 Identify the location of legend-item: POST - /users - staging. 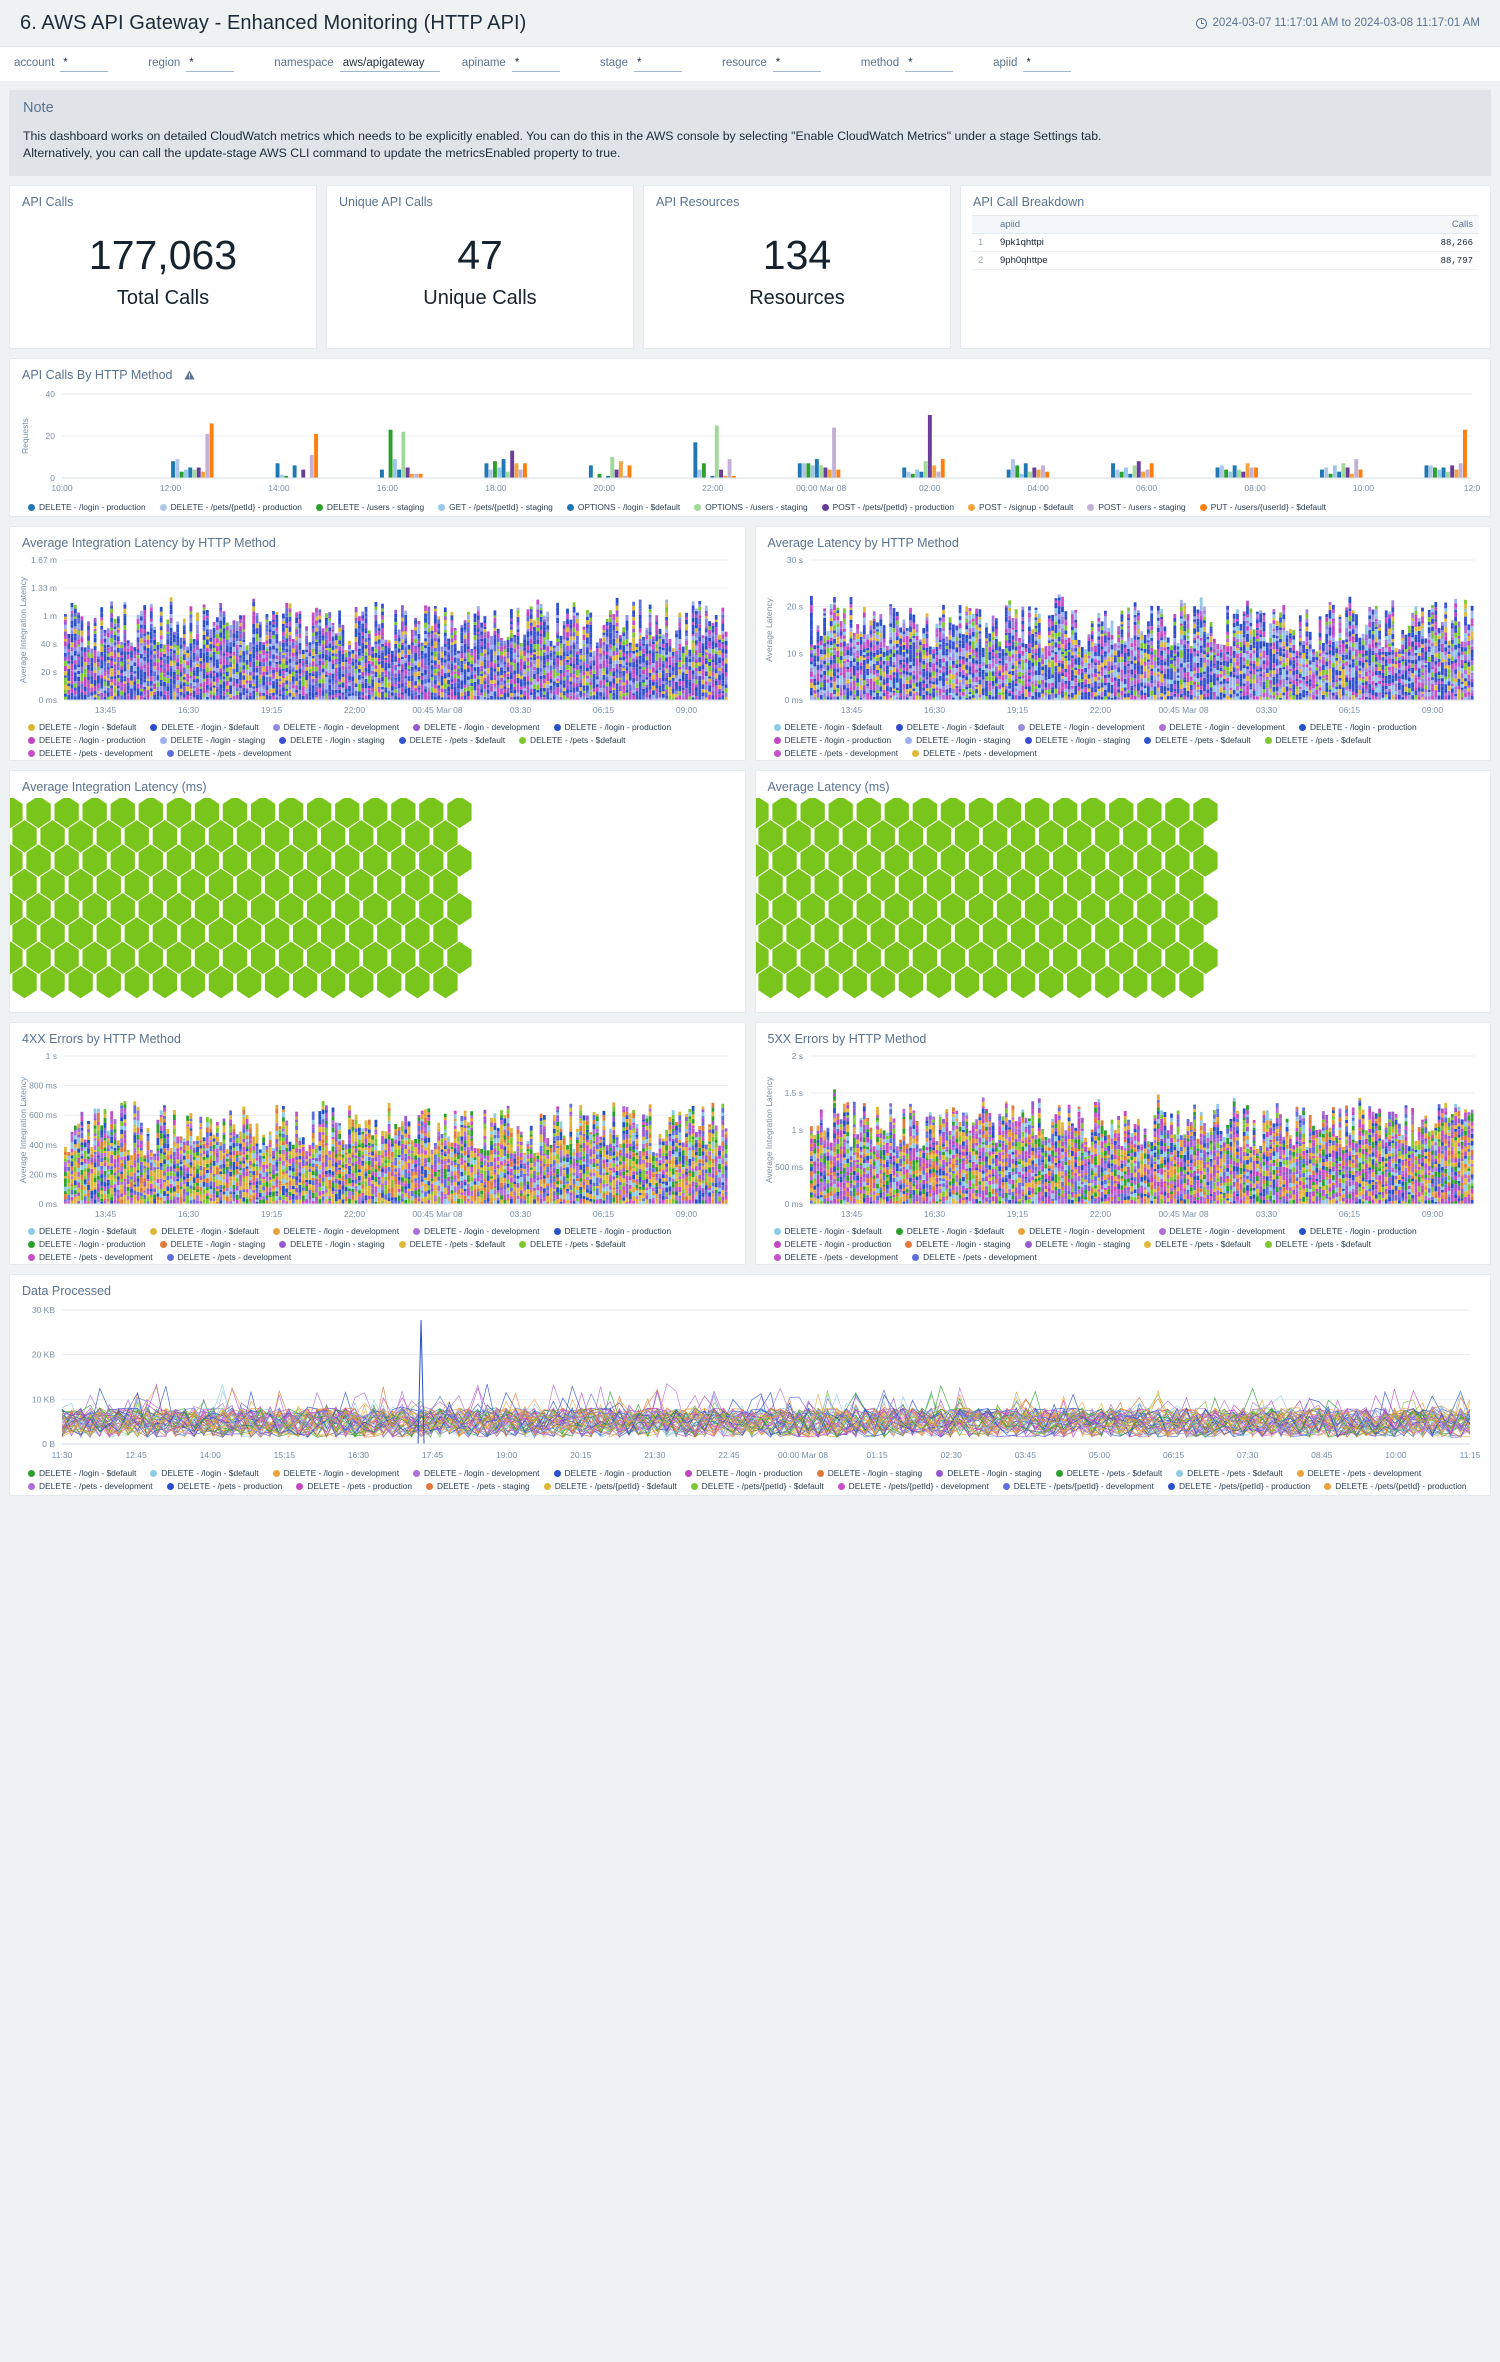
(1136, 507).